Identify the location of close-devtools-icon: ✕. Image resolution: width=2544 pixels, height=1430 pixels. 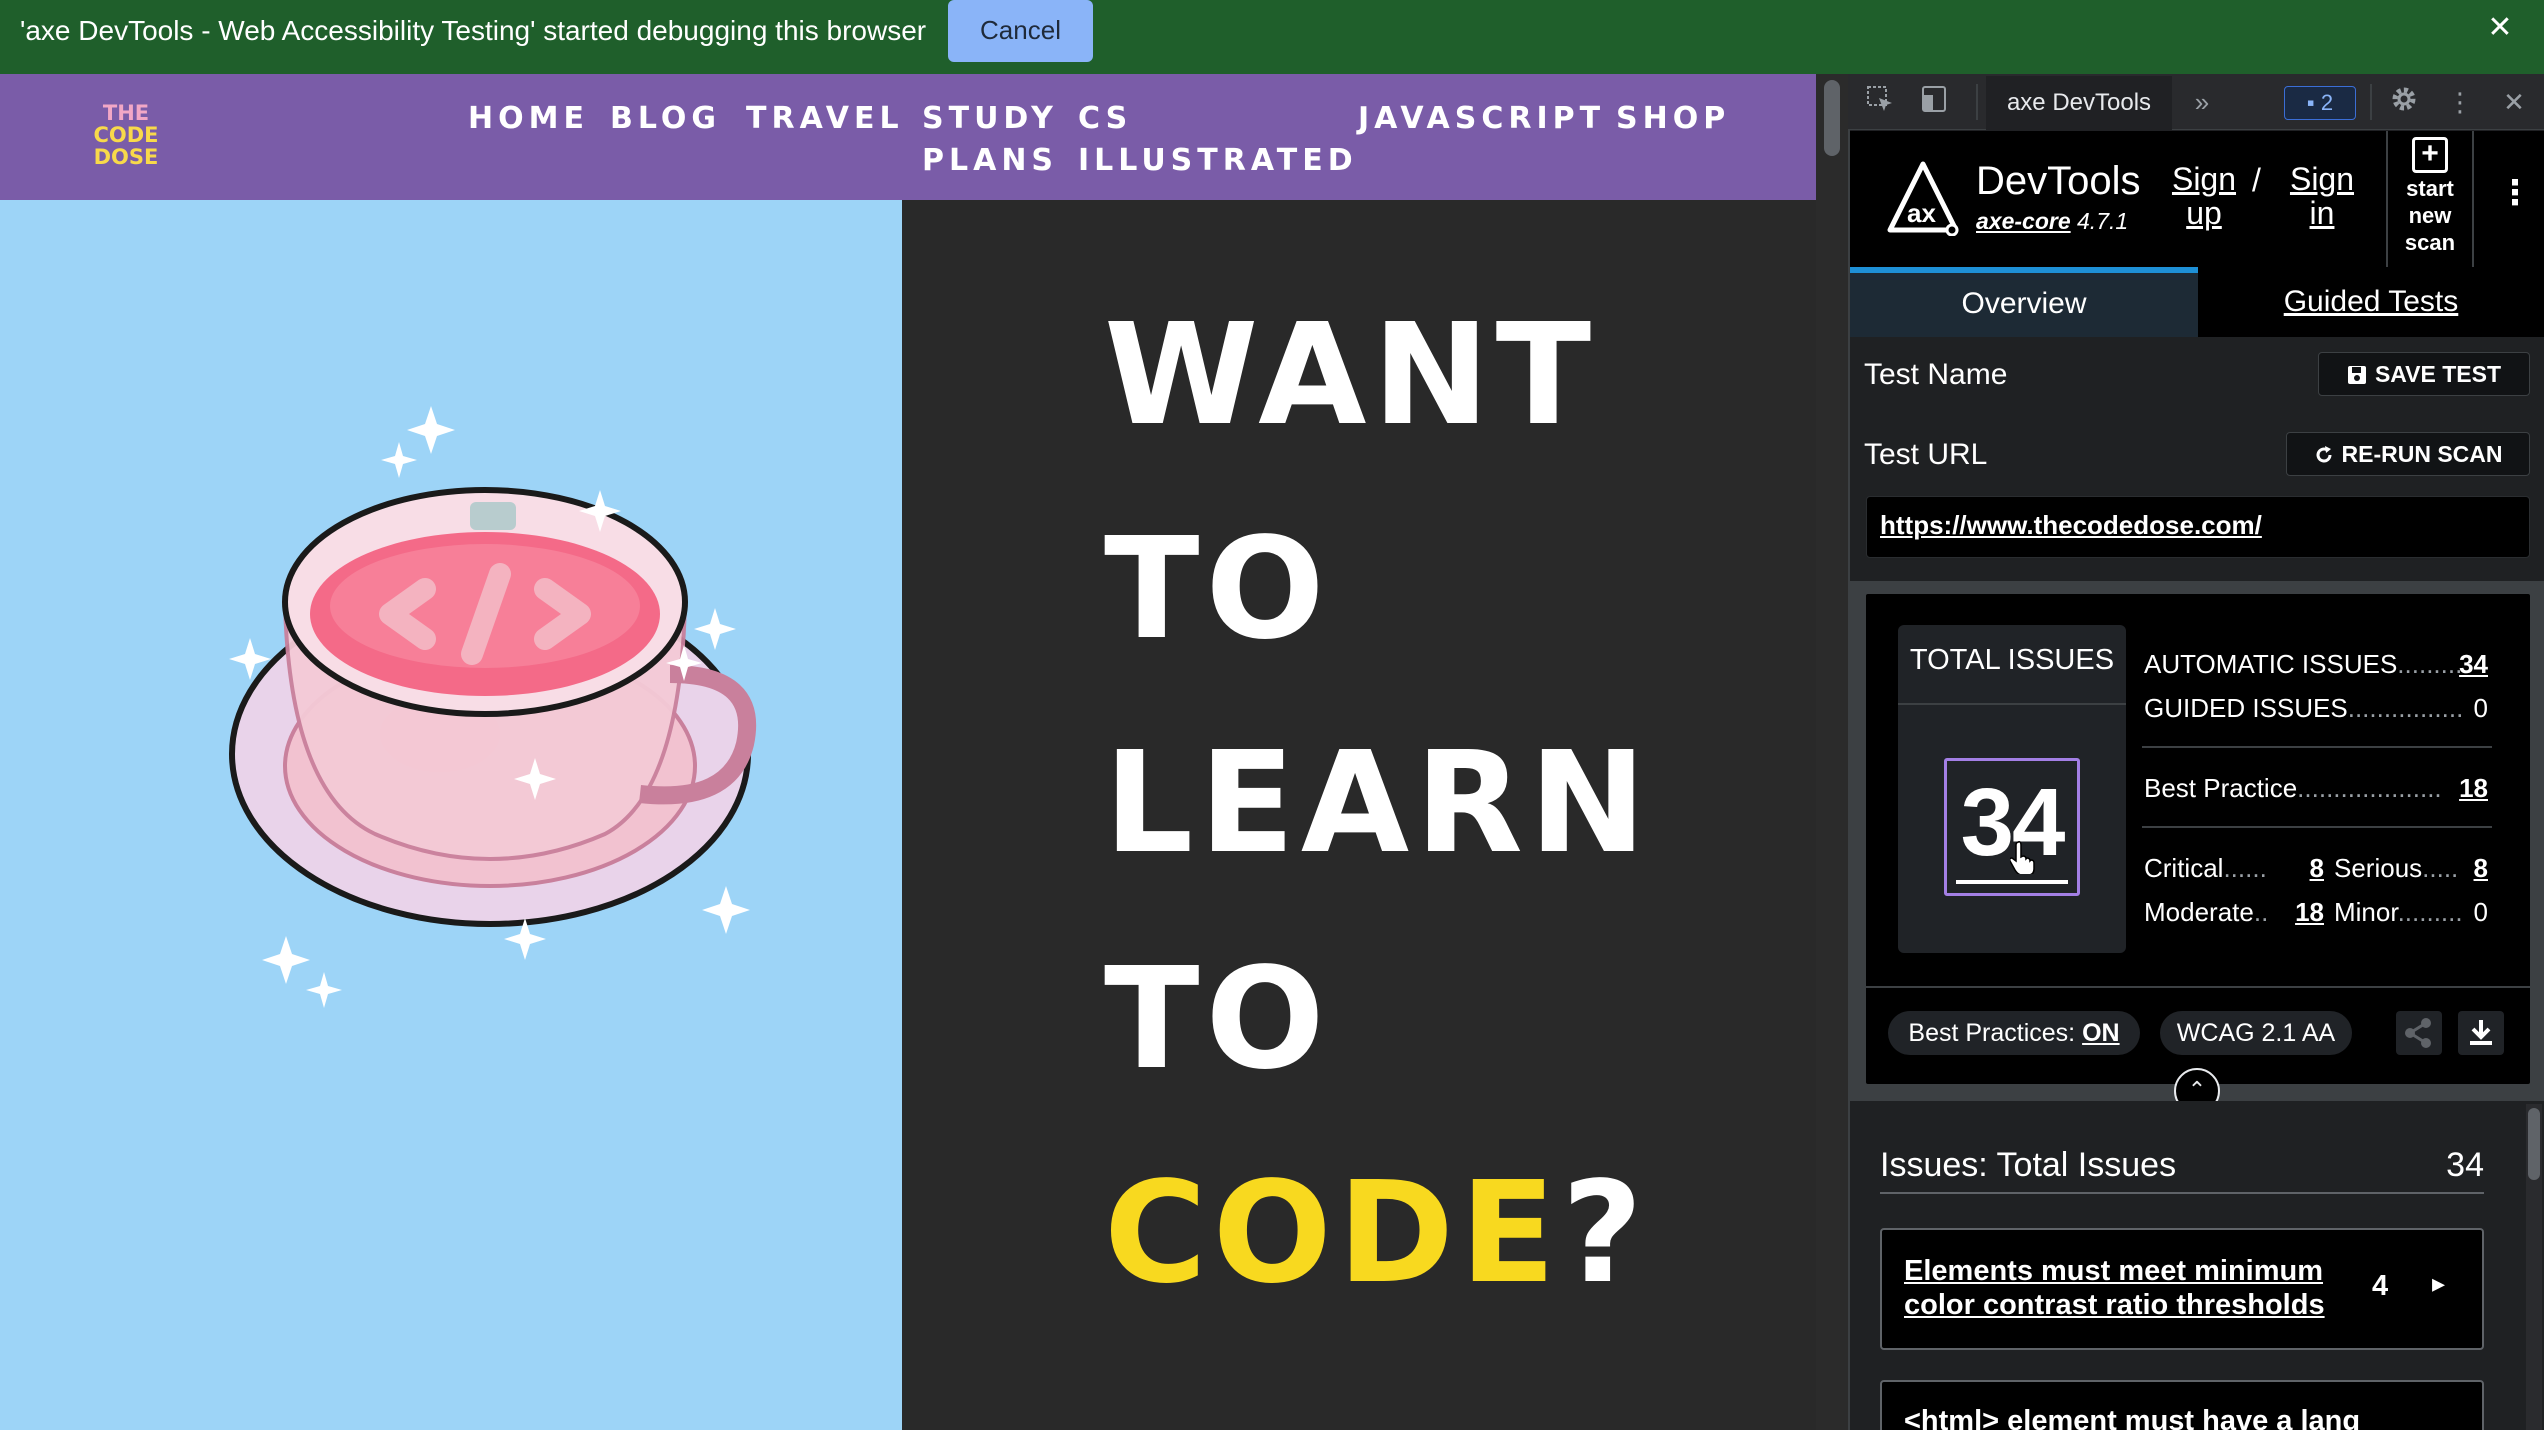
(2514, 102).